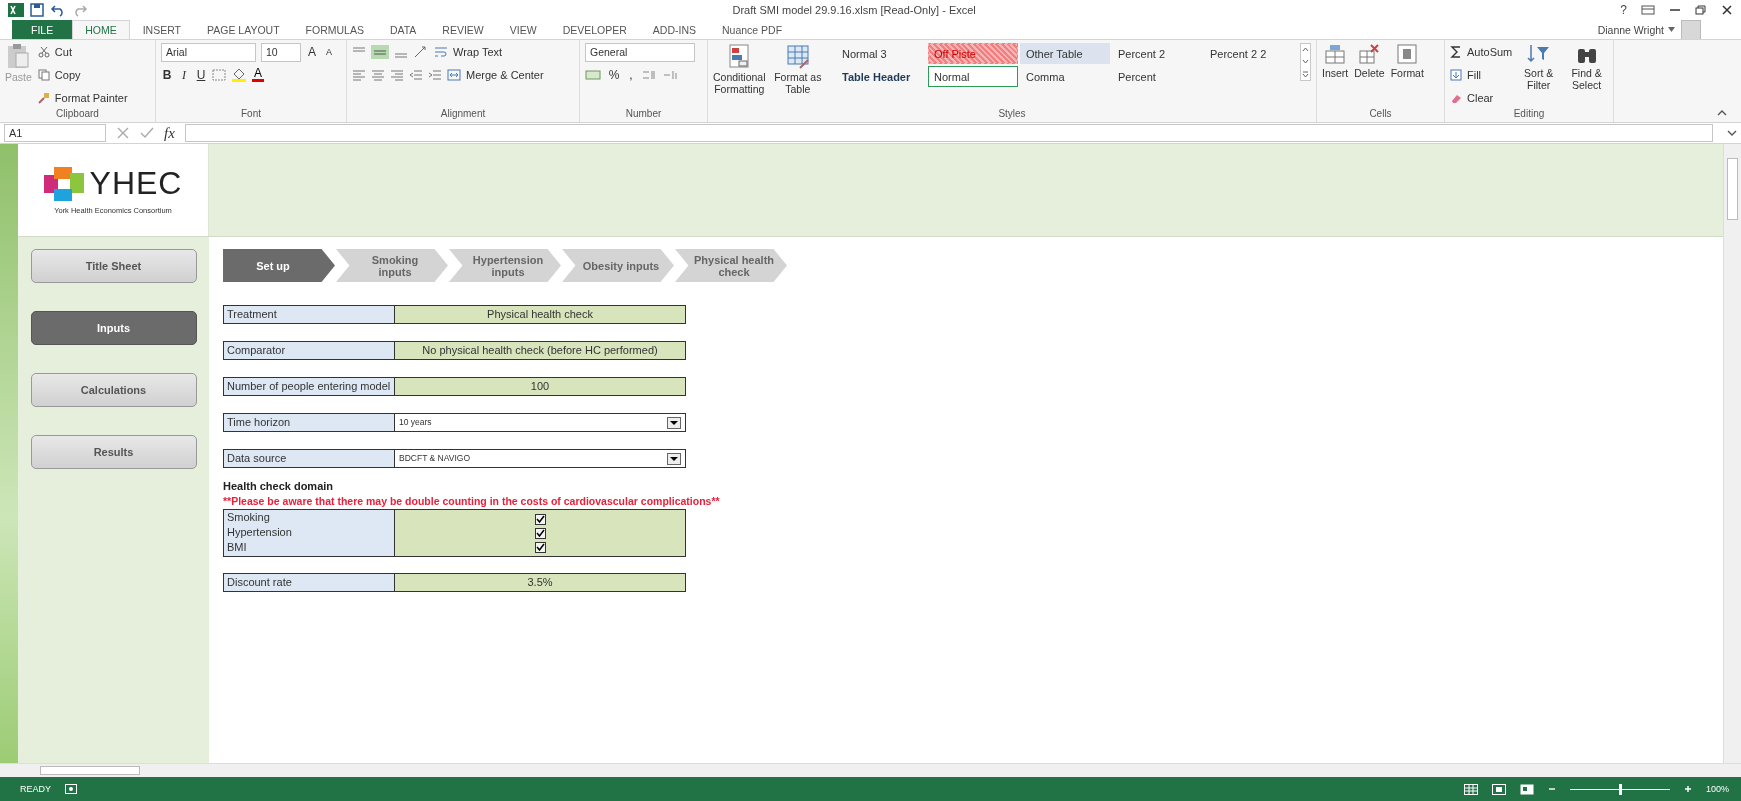  What do you see at coordinates (1630, 29) in the screenshot?
I see `user-name: Dianne Wright` at bounding box center [1630, 29].